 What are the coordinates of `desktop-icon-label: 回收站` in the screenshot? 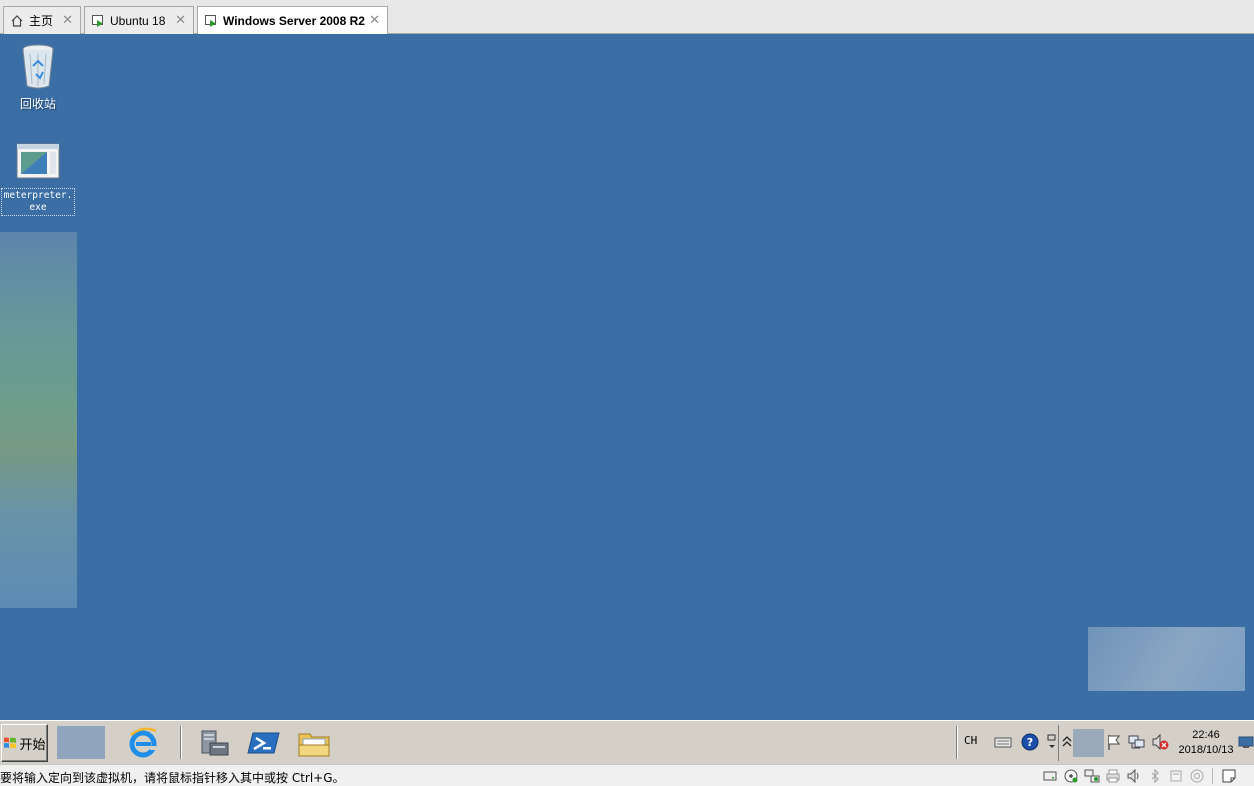 It's located at (37, 104).